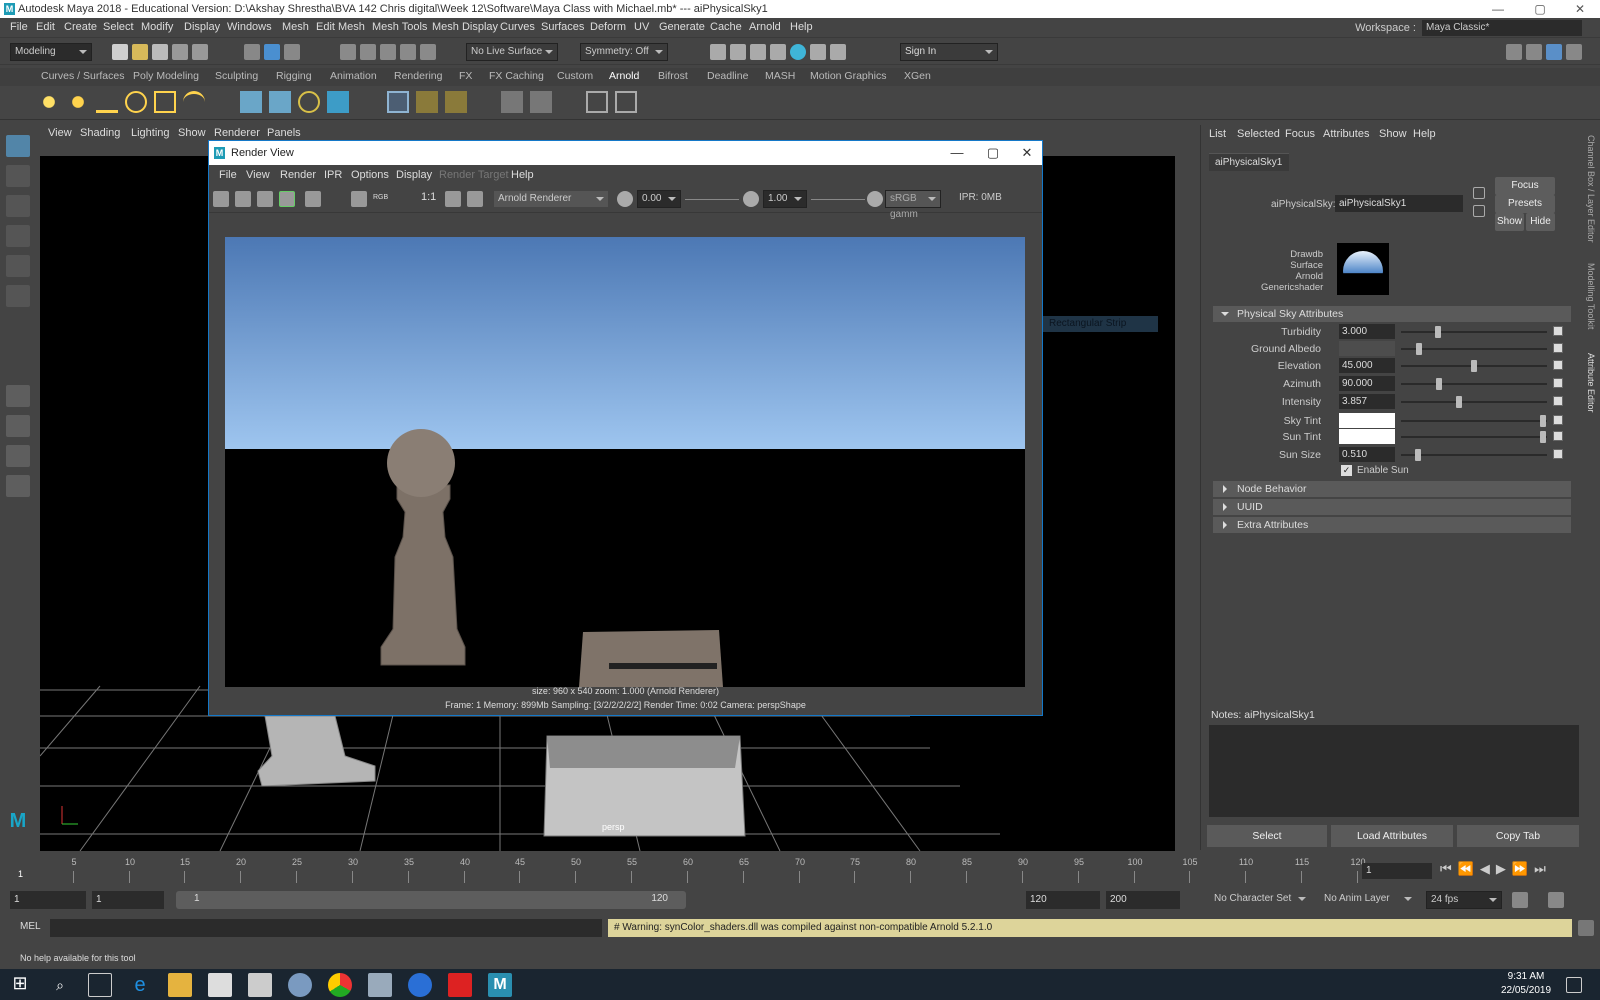  What do you see at coordinates (1556, 900) in the screenshot?
I see `anim-prefs-icon` at bounding box center [1556, 900].